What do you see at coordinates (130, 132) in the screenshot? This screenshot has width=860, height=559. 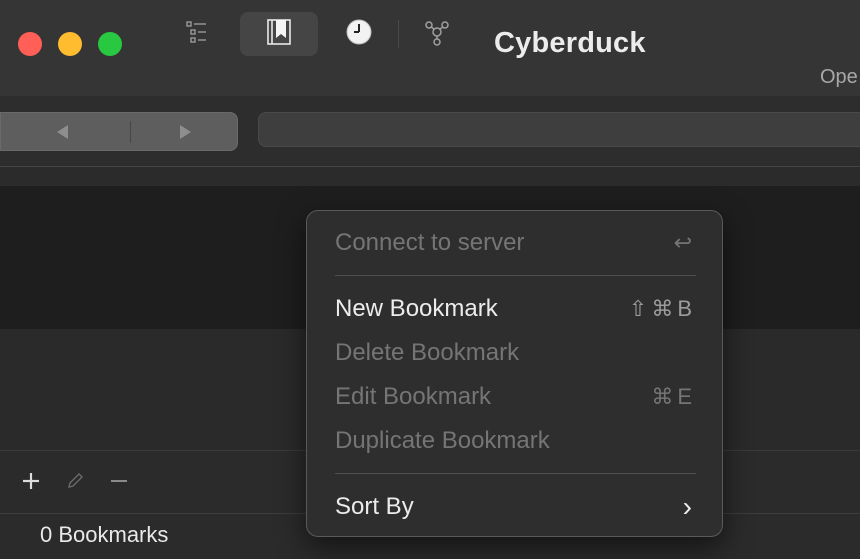 I see `segment-divider` at bounding box center [130, 132].